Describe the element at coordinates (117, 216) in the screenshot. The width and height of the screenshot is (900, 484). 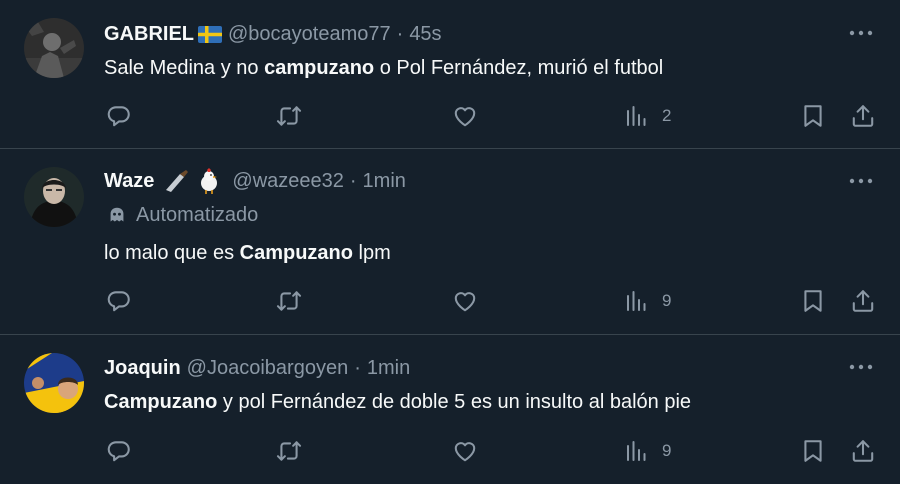
I see `bot-icon` at that location.